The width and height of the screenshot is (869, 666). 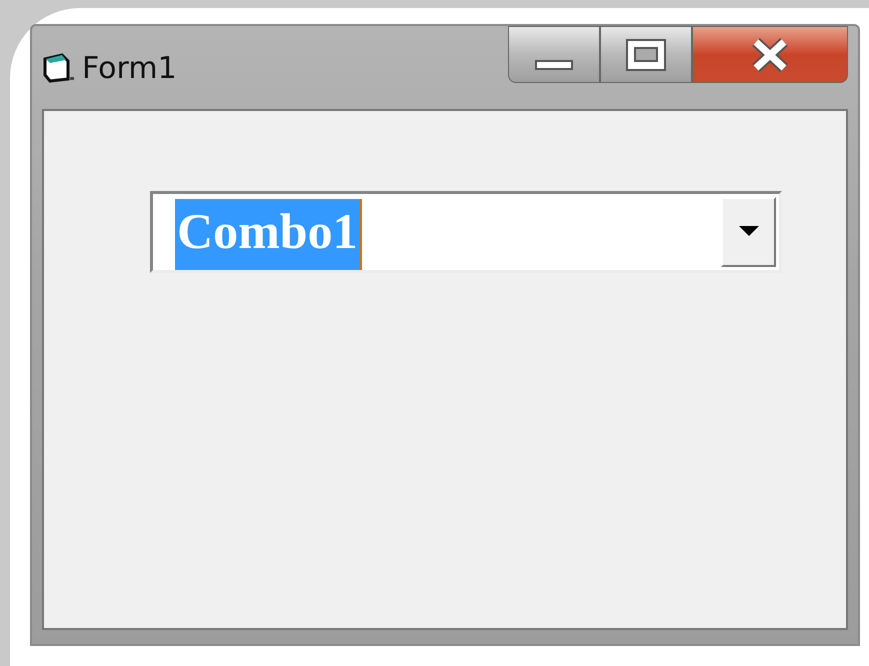 What do you see at coordinates (129, 69) in the screenshot?
I see `window-title: Form1` at bounding box center [129, 69].